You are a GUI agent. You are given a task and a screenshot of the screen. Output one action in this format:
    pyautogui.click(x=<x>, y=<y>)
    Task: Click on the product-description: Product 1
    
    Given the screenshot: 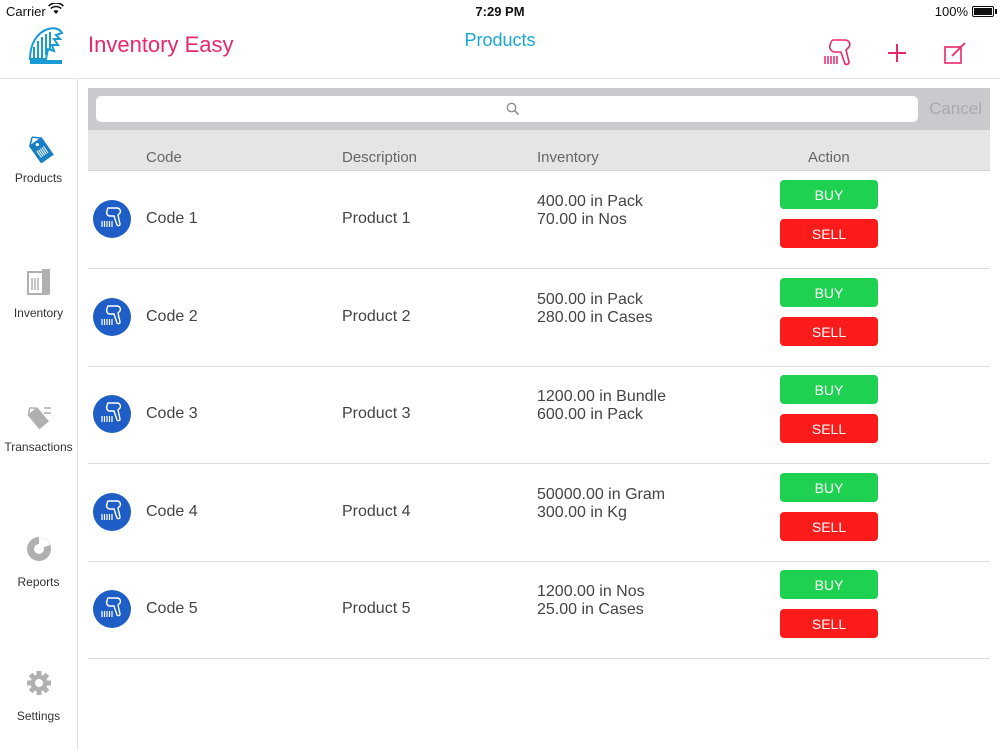 What is the action you would take?
    pyautogui.click(x=376, y=218)
    